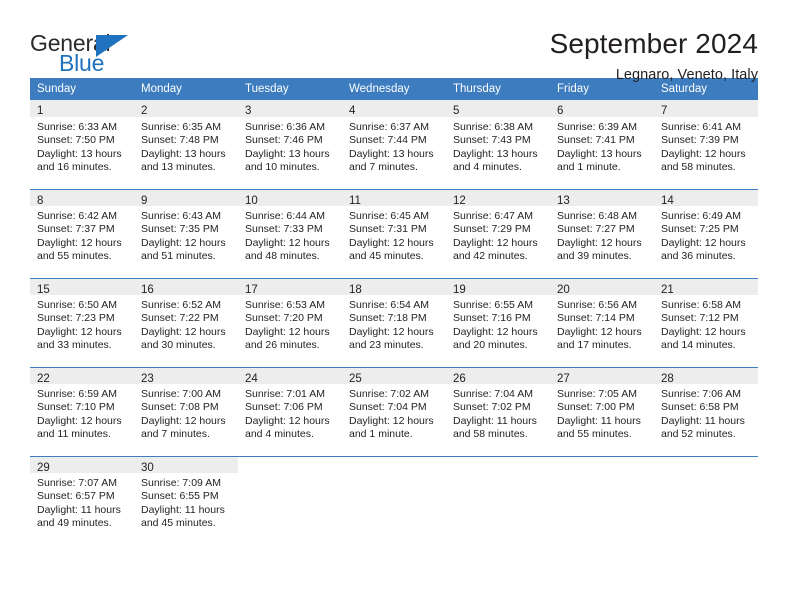 Image resolution: width=792 pixels, height=612 pixels. Describe the element at coordinates (493, 127) in the screenshot. I see `sunrise-text: Sunrise: 6:38 AM` at that location.